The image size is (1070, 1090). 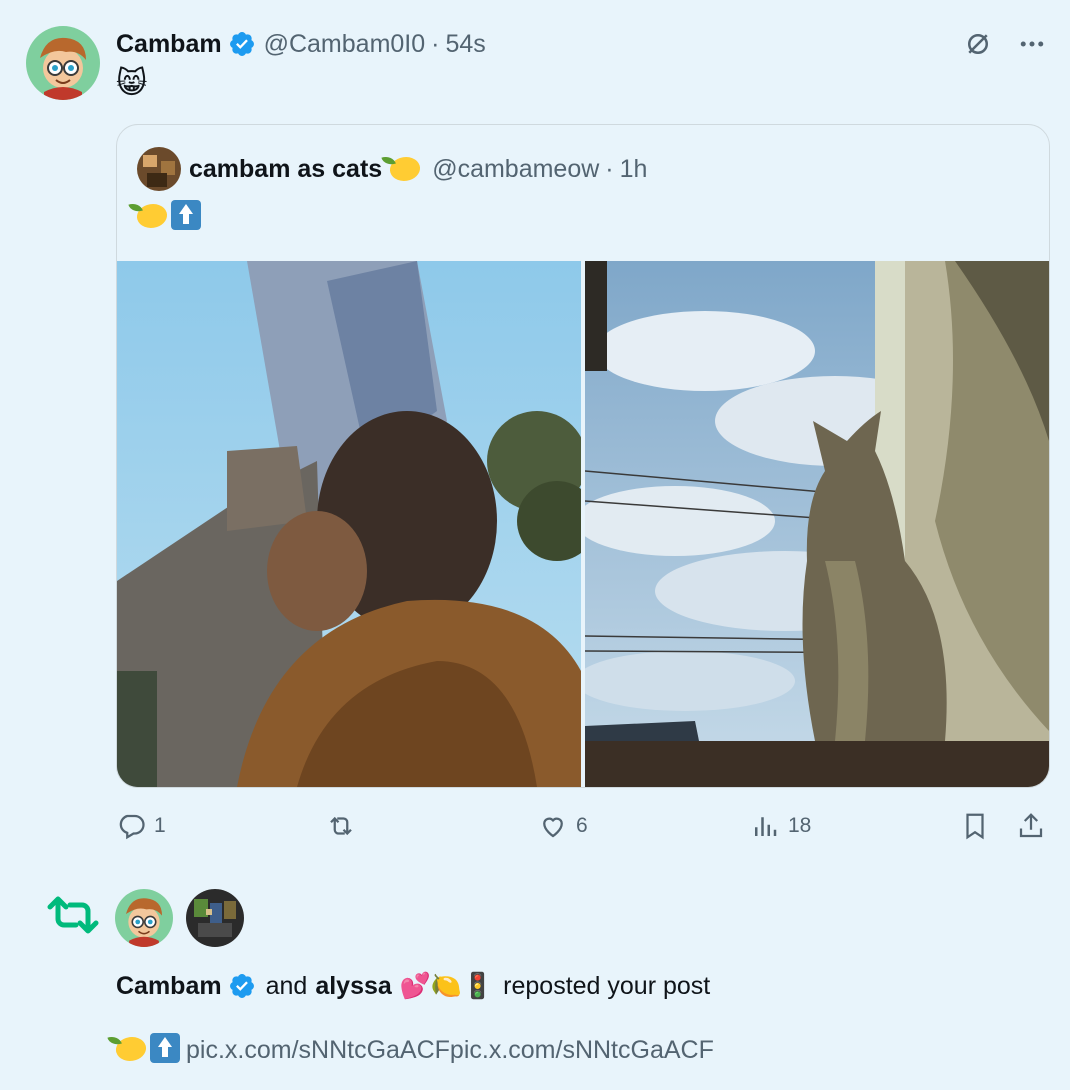 I want to click on post-header: Cambam @Cambam0I0 · 54s, so click(x=301, y=44).